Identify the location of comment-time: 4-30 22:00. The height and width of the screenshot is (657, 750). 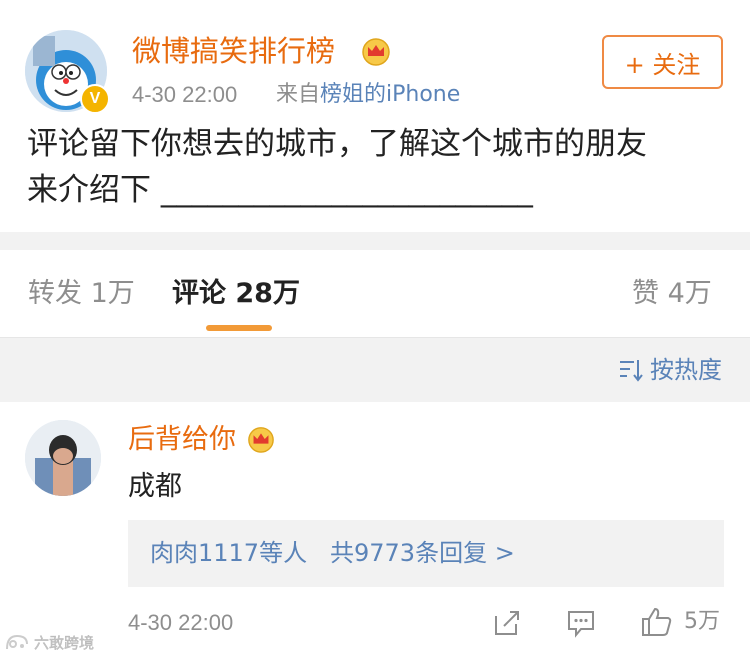
(181, 622).